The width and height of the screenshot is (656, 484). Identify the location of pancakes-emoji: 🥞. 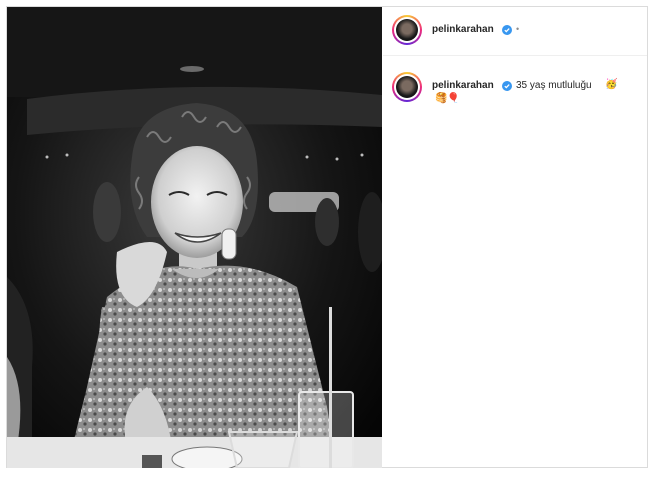
(441, 98).